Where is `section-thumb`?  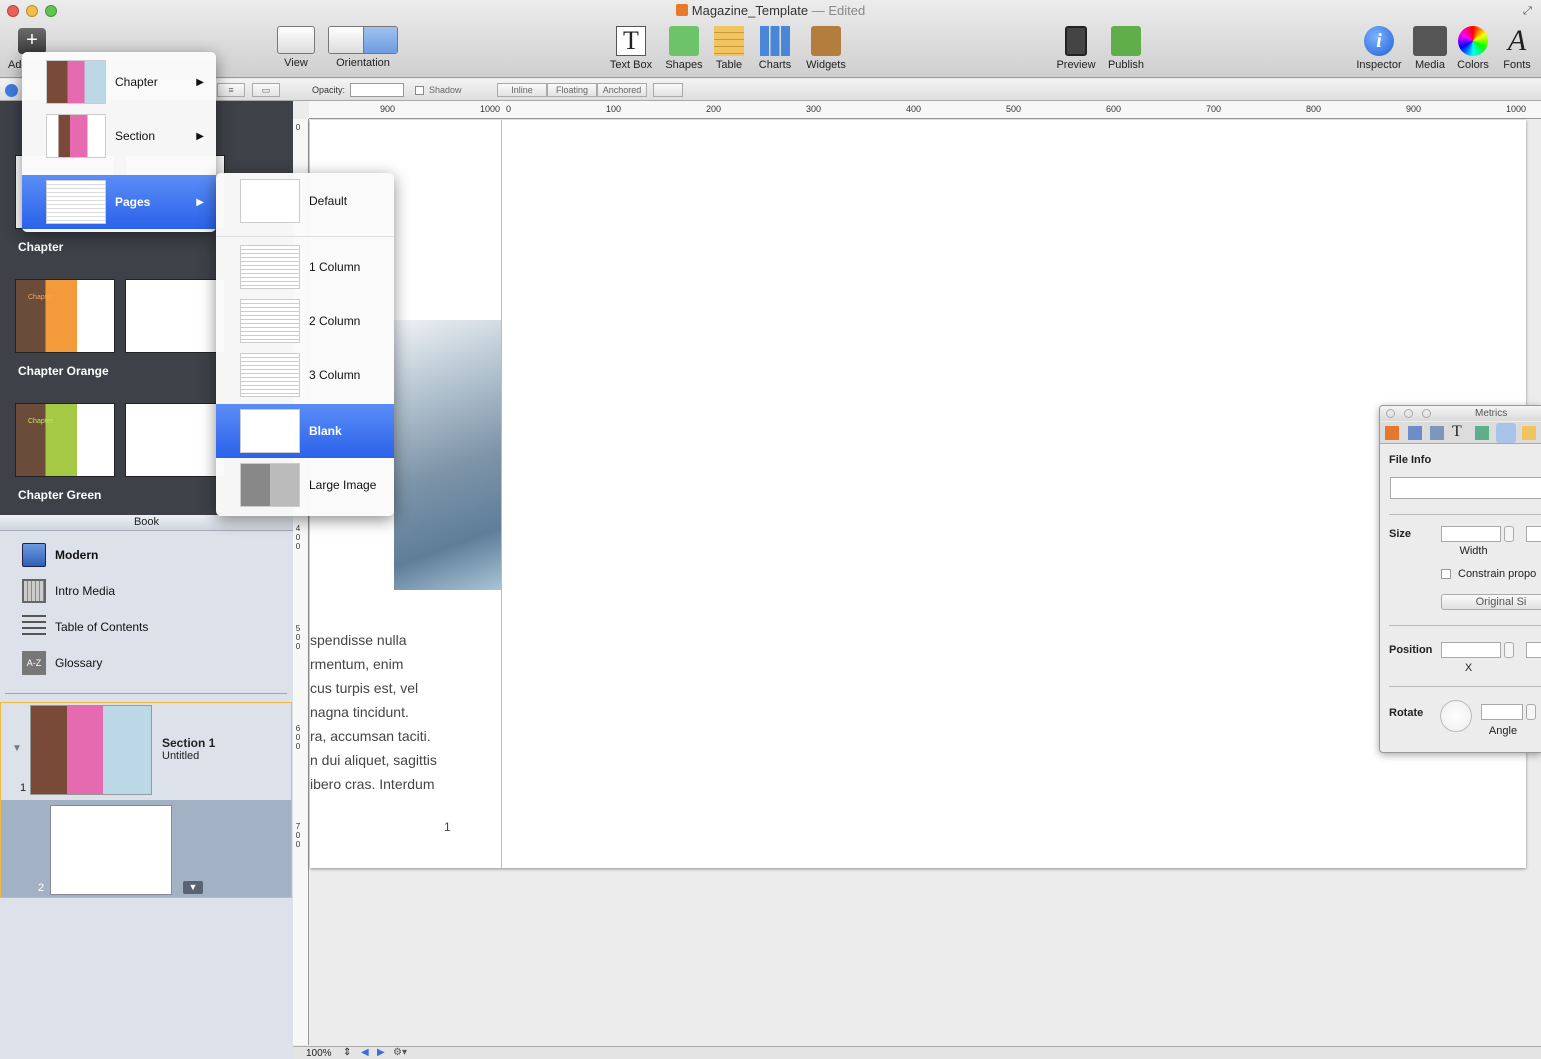
section-thumb is located at coordinates (76, 136).